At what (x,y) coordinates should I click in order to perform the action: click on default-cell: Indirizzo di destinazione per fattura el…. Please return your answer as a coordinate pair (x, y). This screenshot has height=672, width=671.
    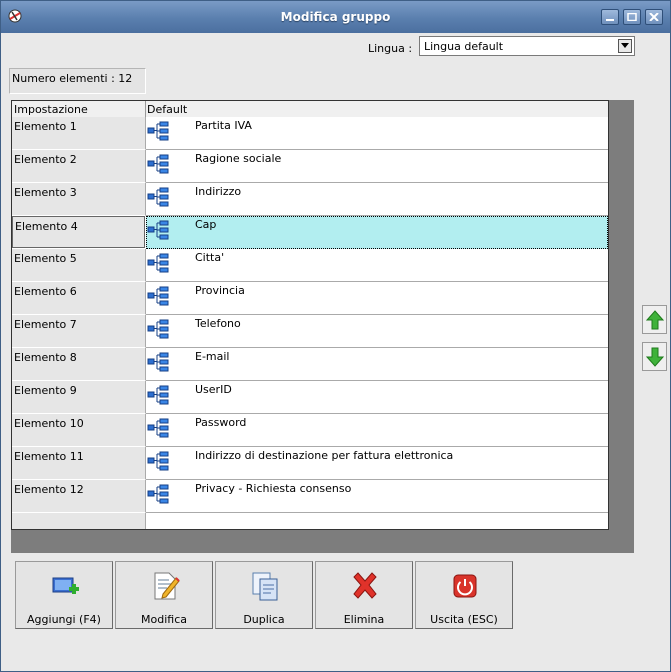
    Looking at the image, I should click on (377, 463).